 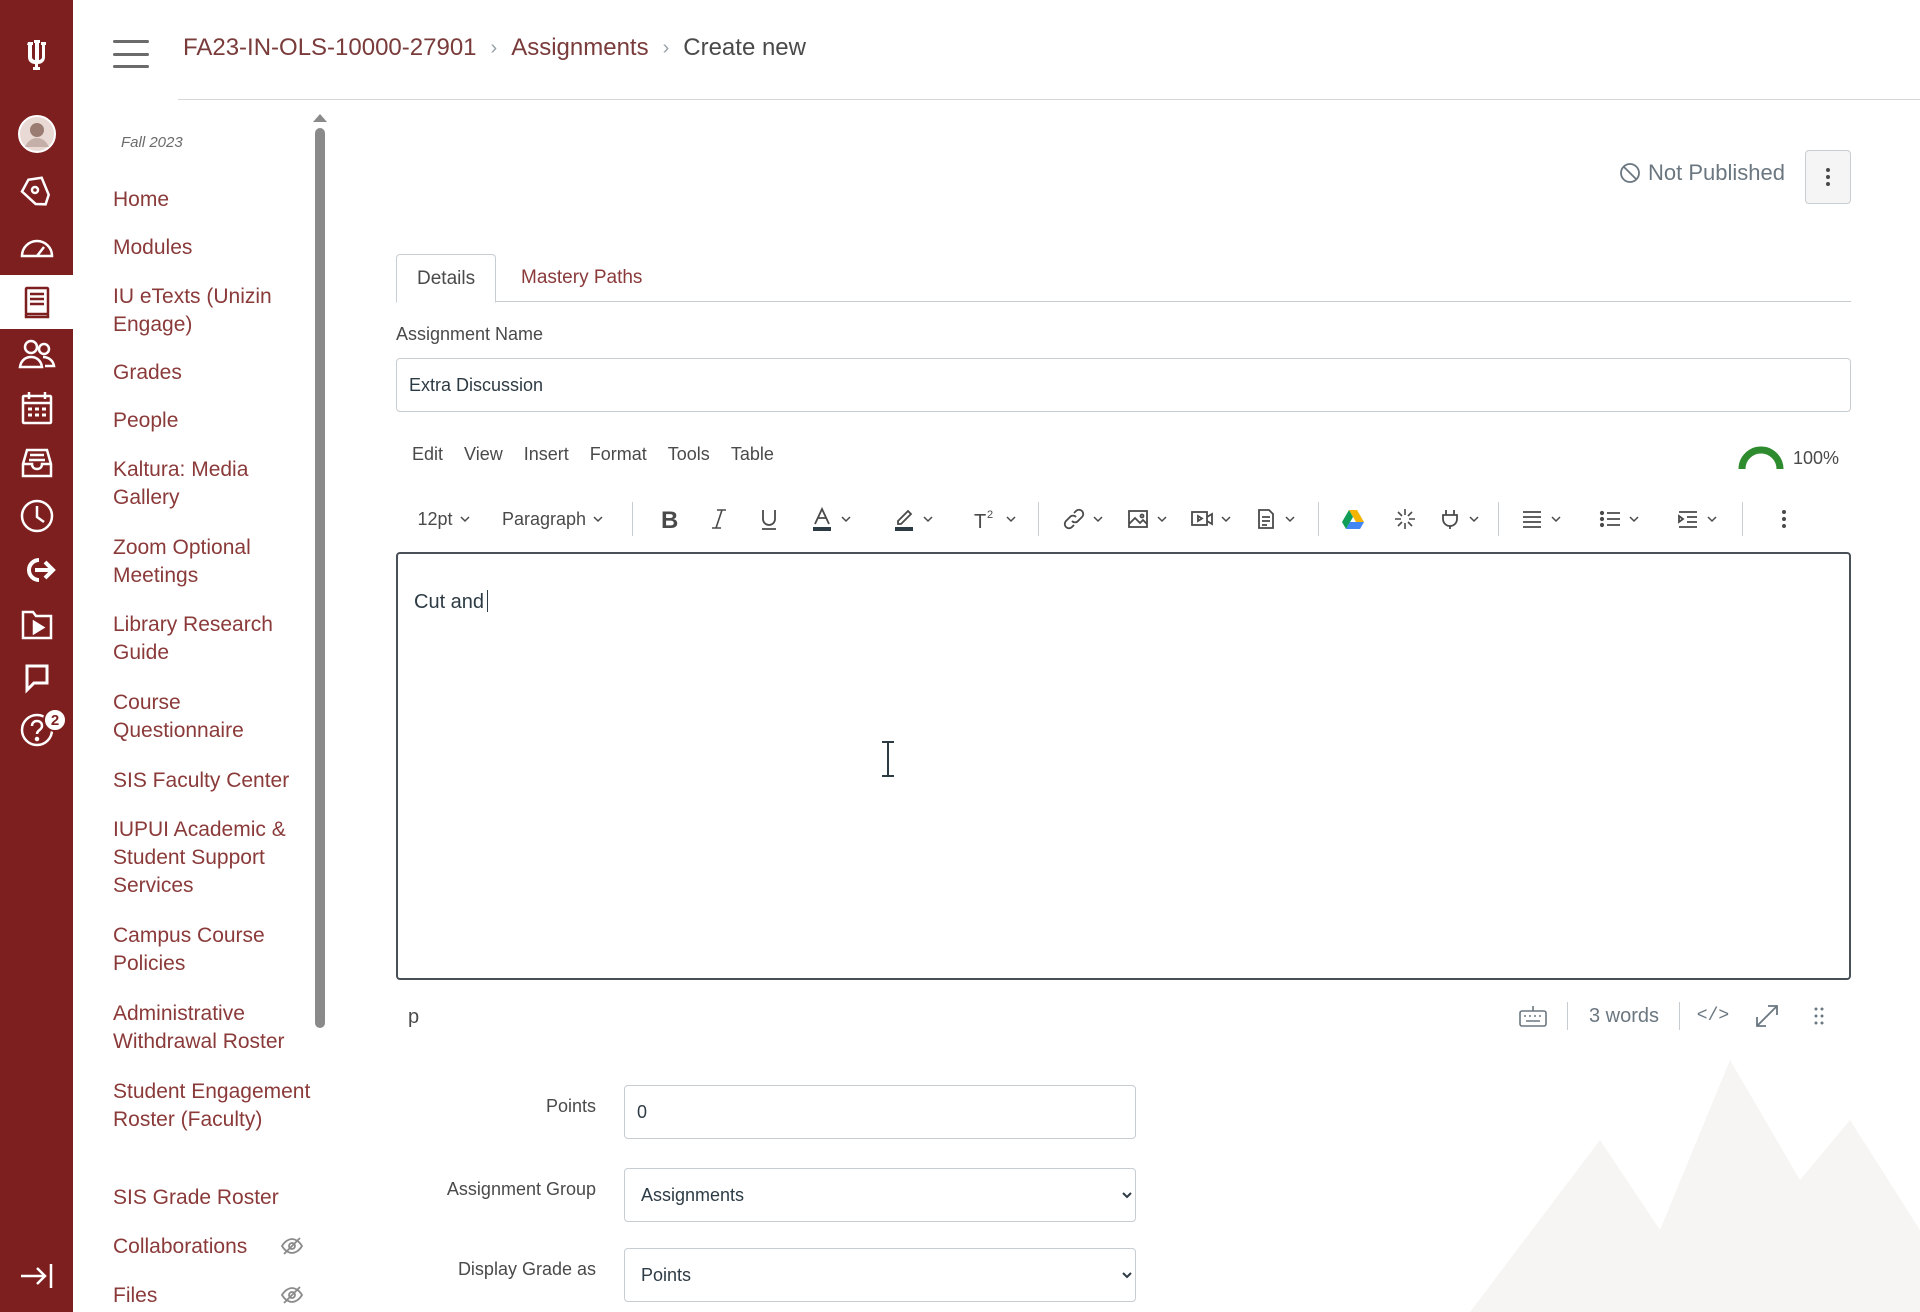 What do you see at coordinates (218, 421) in the screenshot?
I see `course-nav-people: People` at bounding box center [218, 421].